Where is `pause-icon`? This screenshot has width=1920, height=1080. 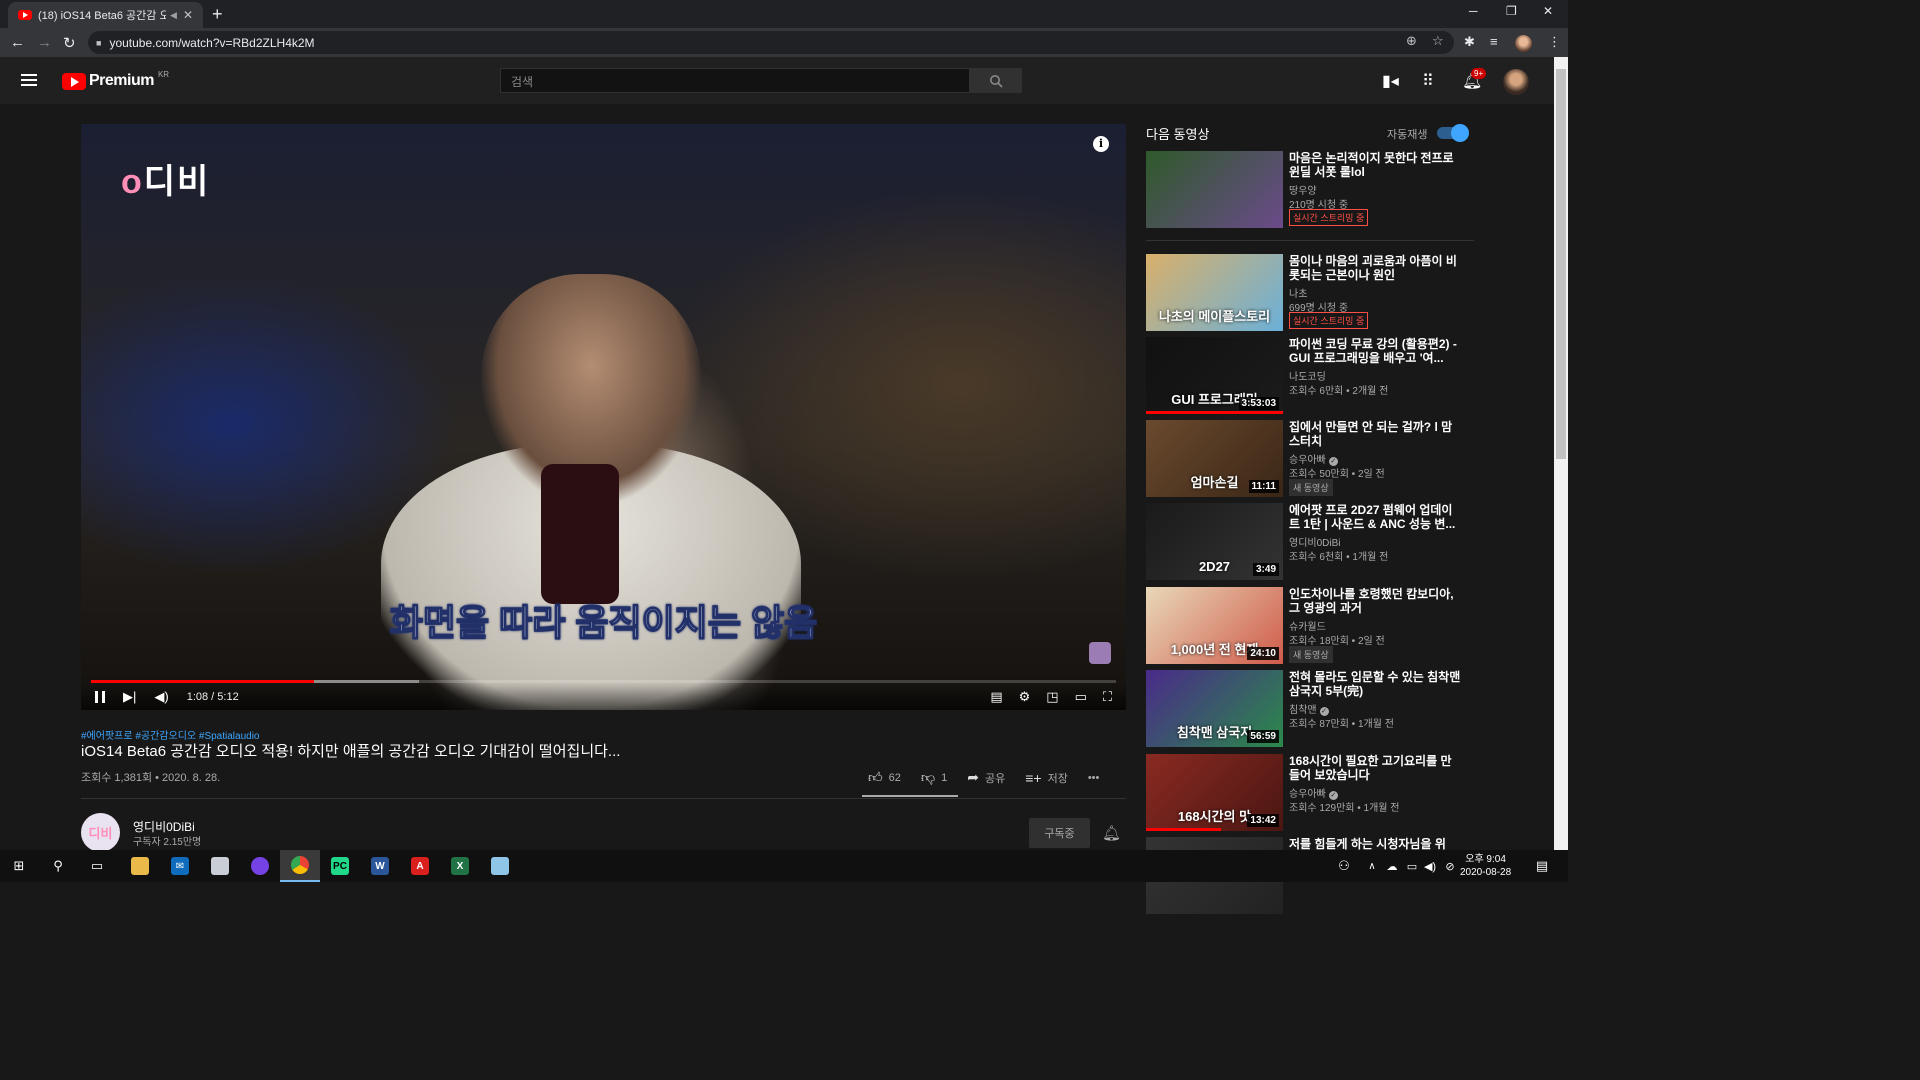
pause-icon is located at coordinates (100, 697).